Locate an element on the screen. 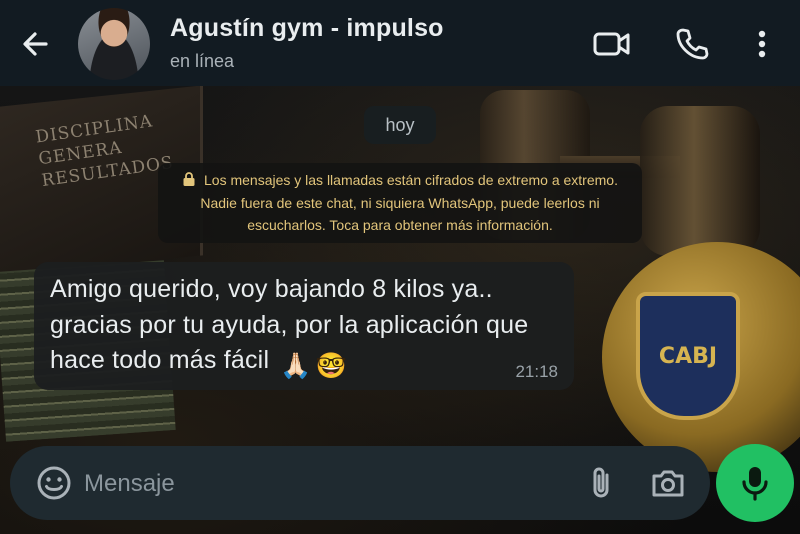 This screenshot has height=534, width=800. message-input is located at coordinates (324, 484).